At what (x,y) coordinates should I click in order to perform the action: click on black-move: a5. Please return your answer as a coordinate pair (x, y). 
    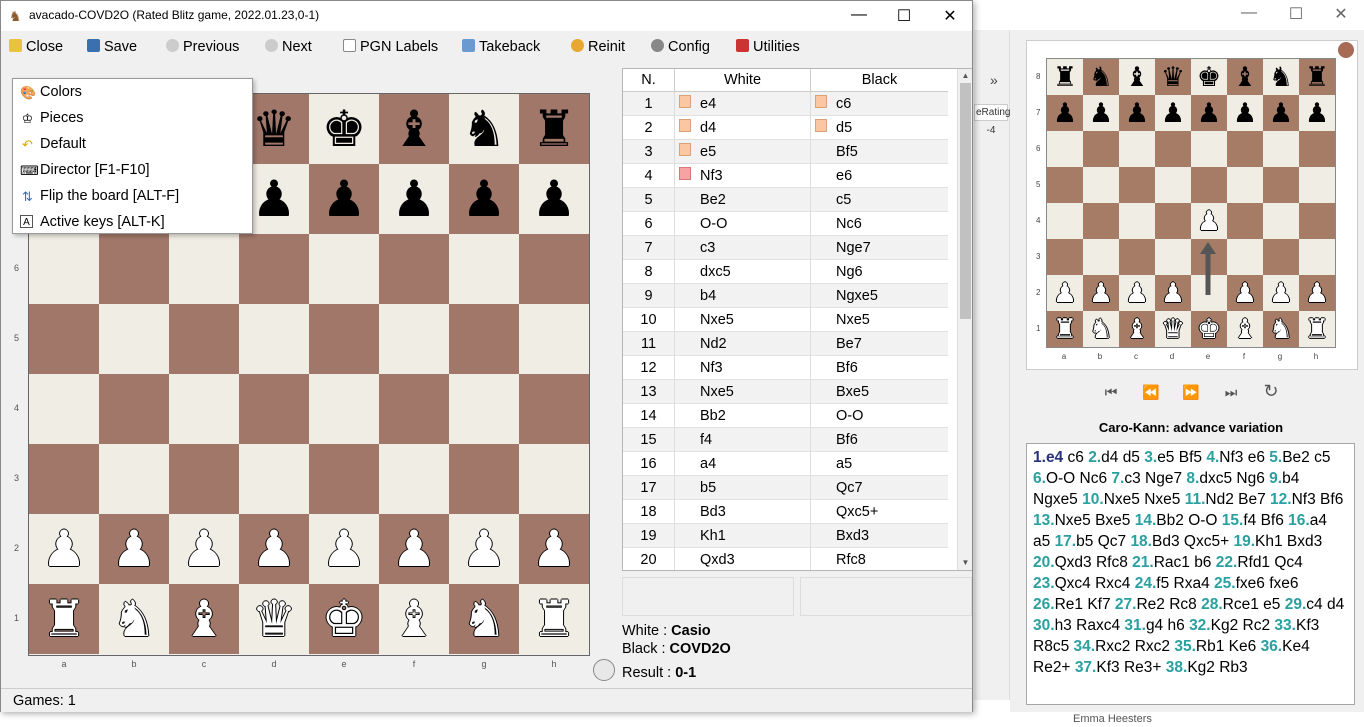
    Looking at the image, I should click on (879, 464).